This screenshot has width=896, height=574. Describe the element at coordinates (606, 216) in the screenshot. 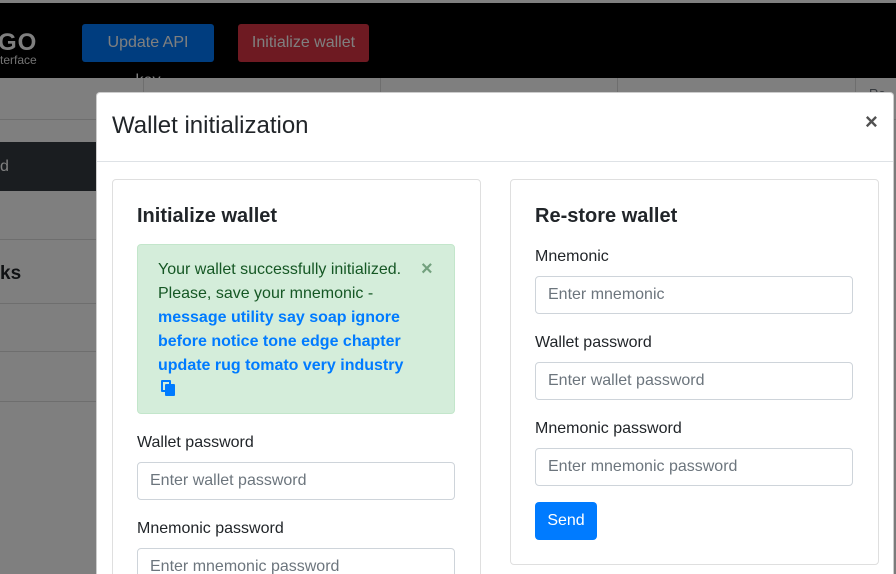

I see `card-title: Re-store wallet` at that location.